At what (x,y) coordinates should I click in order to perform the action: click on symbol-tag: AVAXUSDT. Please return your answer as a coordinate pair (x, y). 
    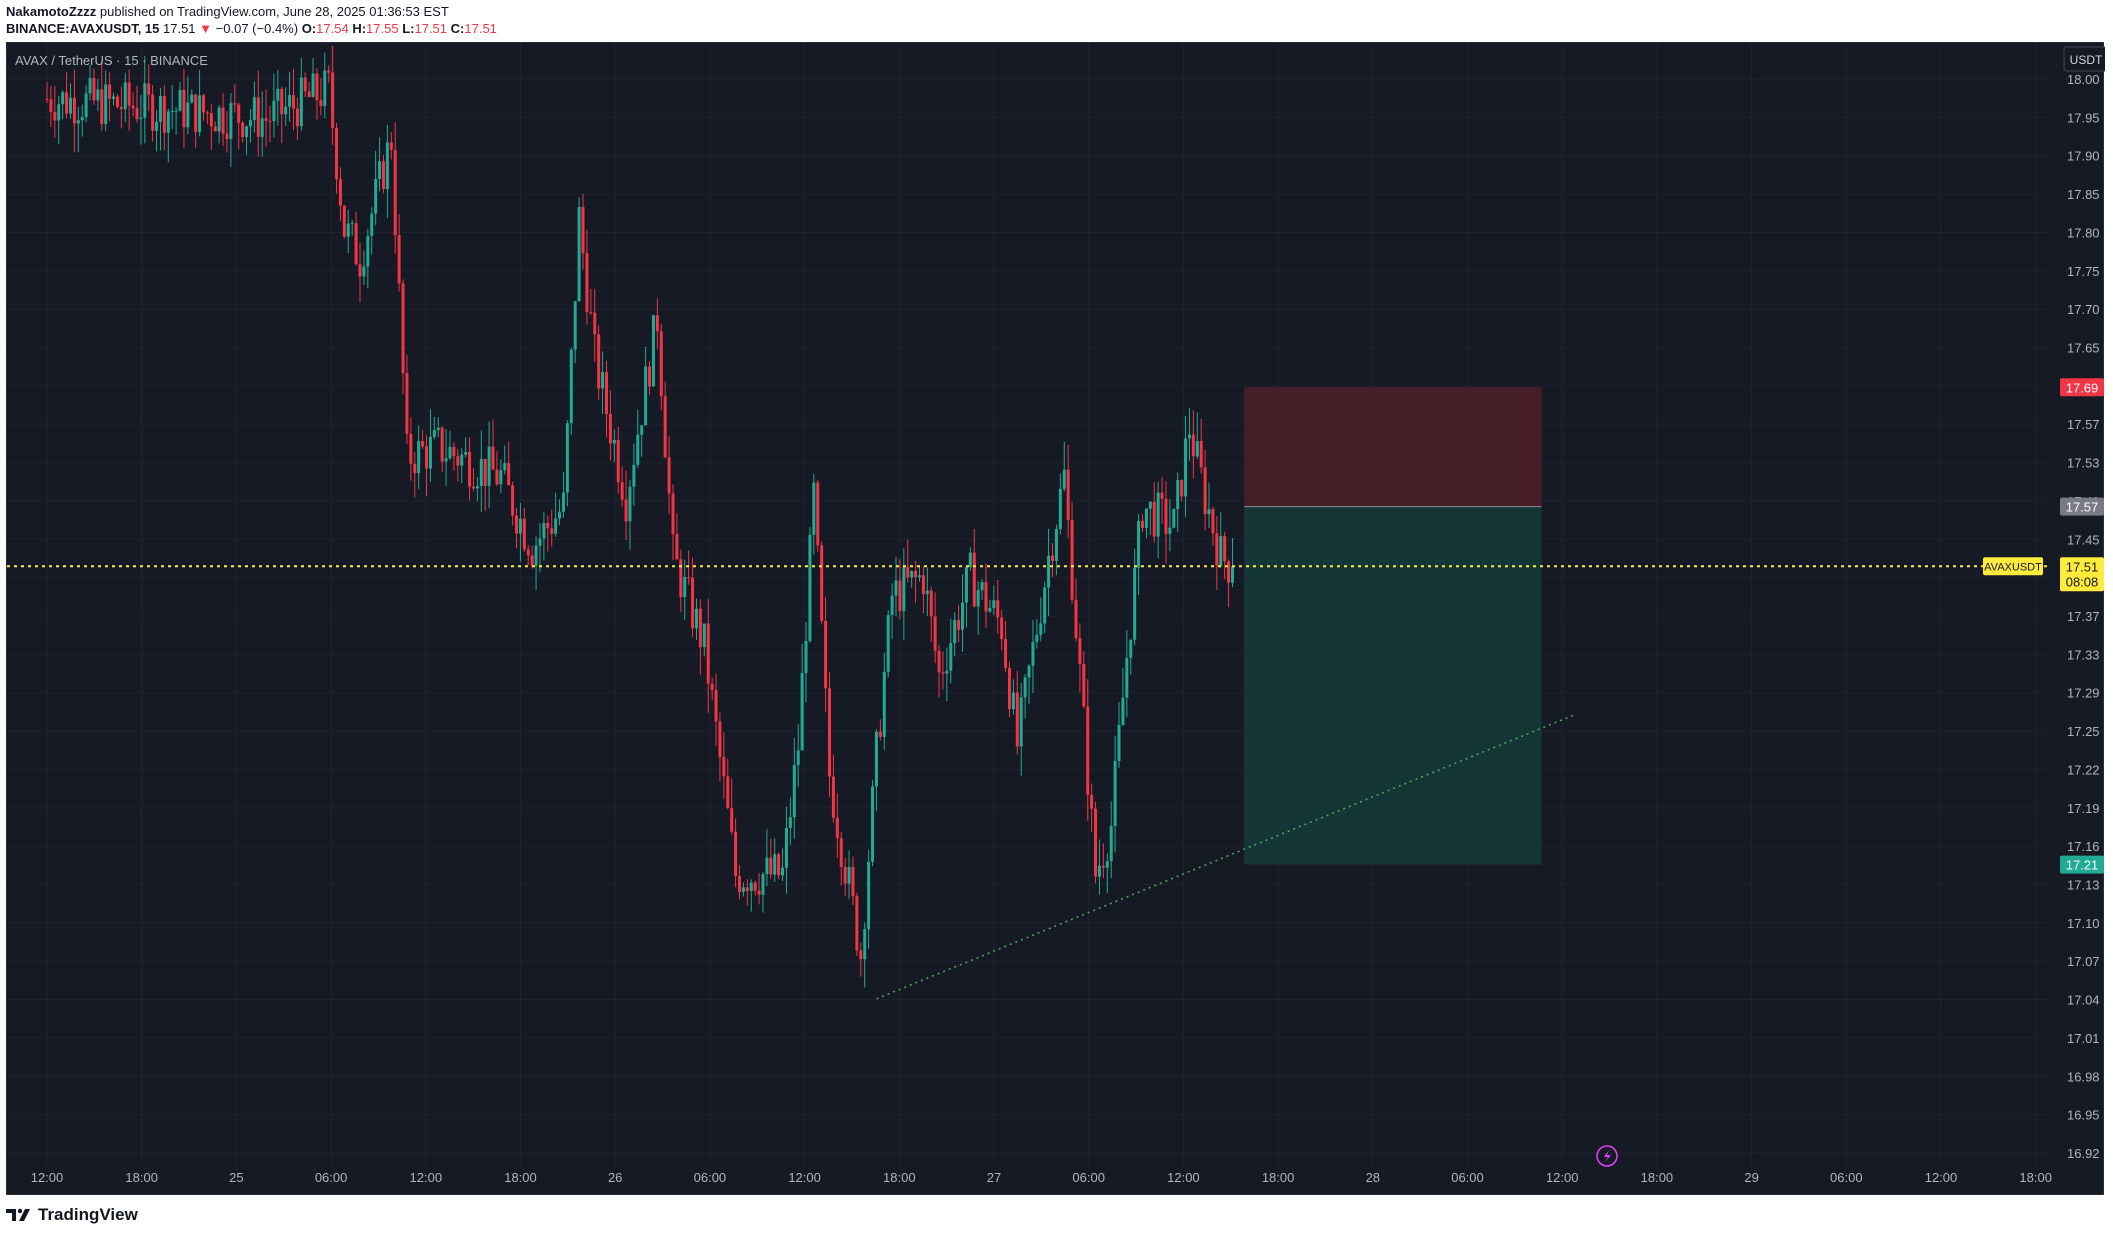
    Looking at the image, I should click on (2013, 567).